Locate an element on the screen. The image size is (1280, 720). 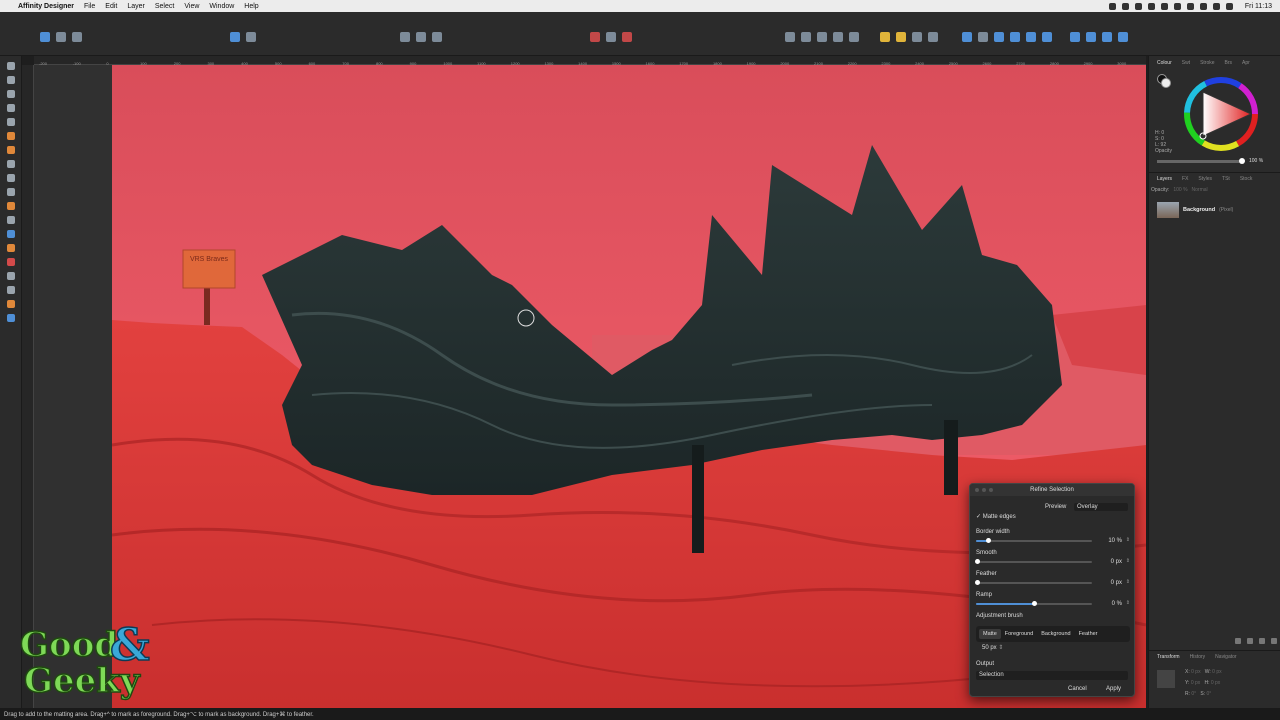
menu-window: Window is located at coordinates (221, 6).